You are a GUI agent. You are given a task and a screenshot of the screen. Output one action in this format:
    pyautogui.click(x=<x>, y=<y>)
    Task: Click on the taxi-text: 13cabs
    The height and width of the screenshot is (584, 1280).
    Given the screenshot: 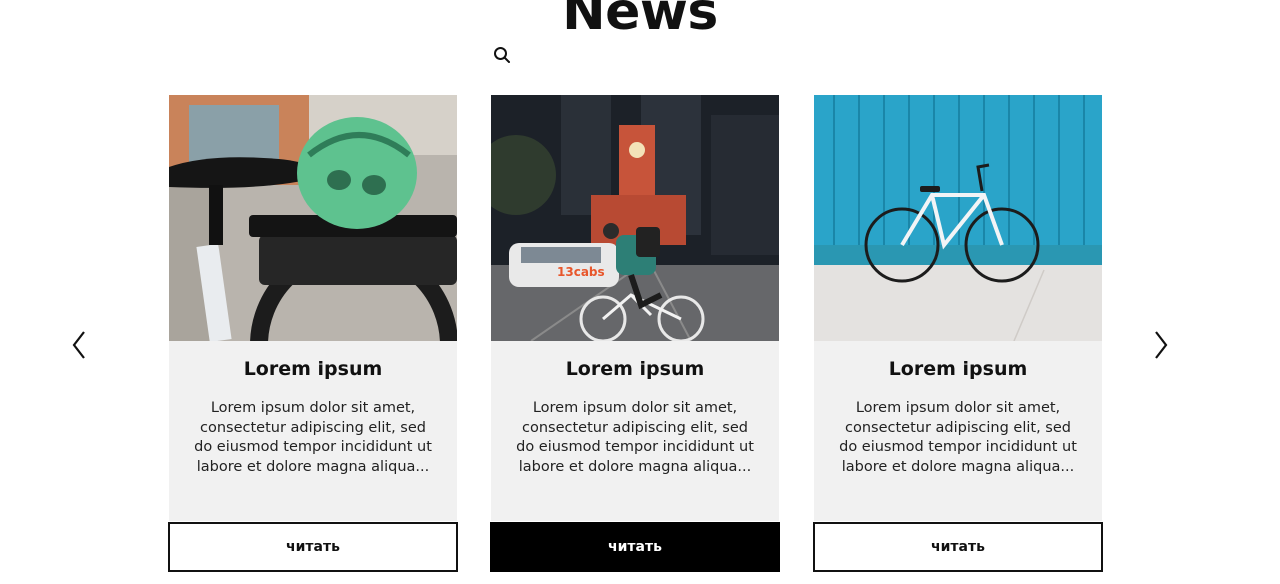 What is the action you would take?
    pyautogui.click(x=581, y=272)
    